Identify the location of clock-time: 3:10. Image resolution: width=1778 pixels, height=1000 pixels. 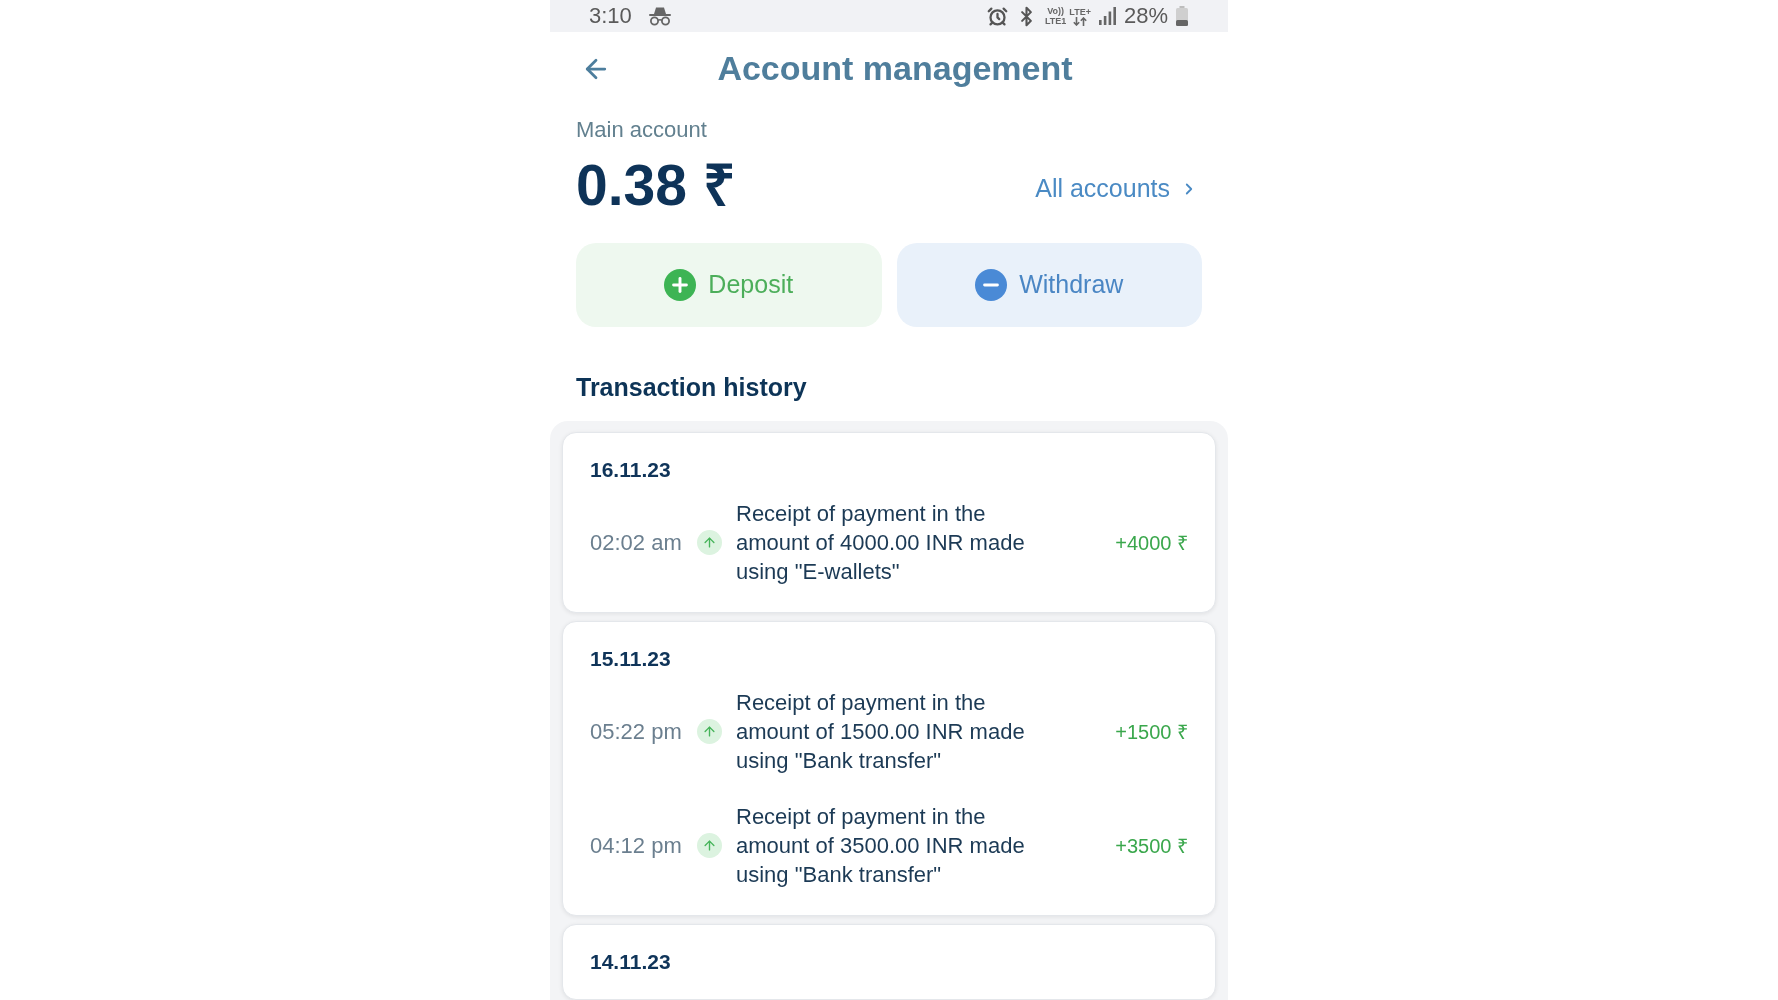
(610, 16).